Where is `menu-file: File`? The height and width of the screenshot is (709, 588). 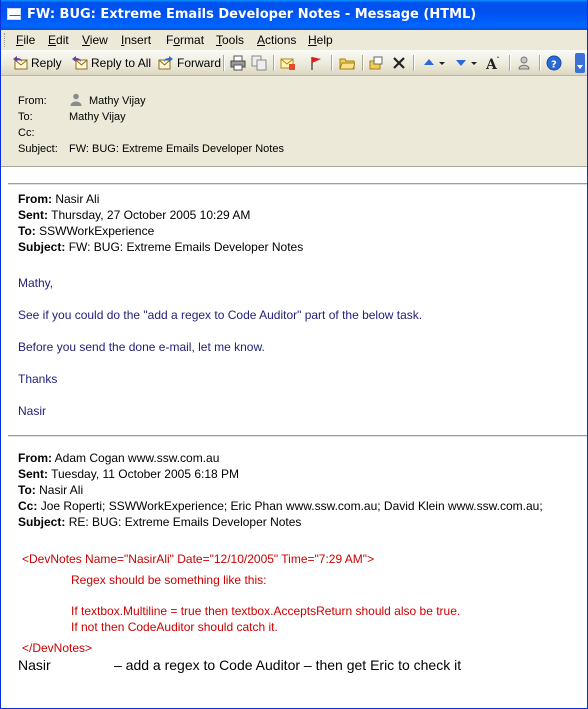 menu-file: File is located at coordinates (25, 40).